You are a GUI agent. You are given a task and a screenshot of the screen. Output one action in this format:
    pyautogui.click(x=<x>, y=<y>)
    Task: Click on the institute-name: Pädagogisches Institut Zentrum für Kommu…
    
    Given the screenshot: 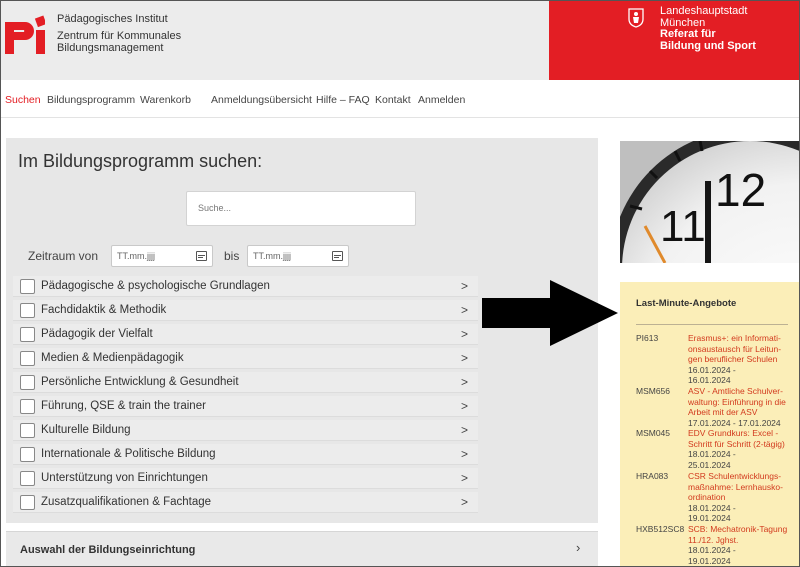 What is the action you would take?
    pyautogui.click(x=119, y=33)
    